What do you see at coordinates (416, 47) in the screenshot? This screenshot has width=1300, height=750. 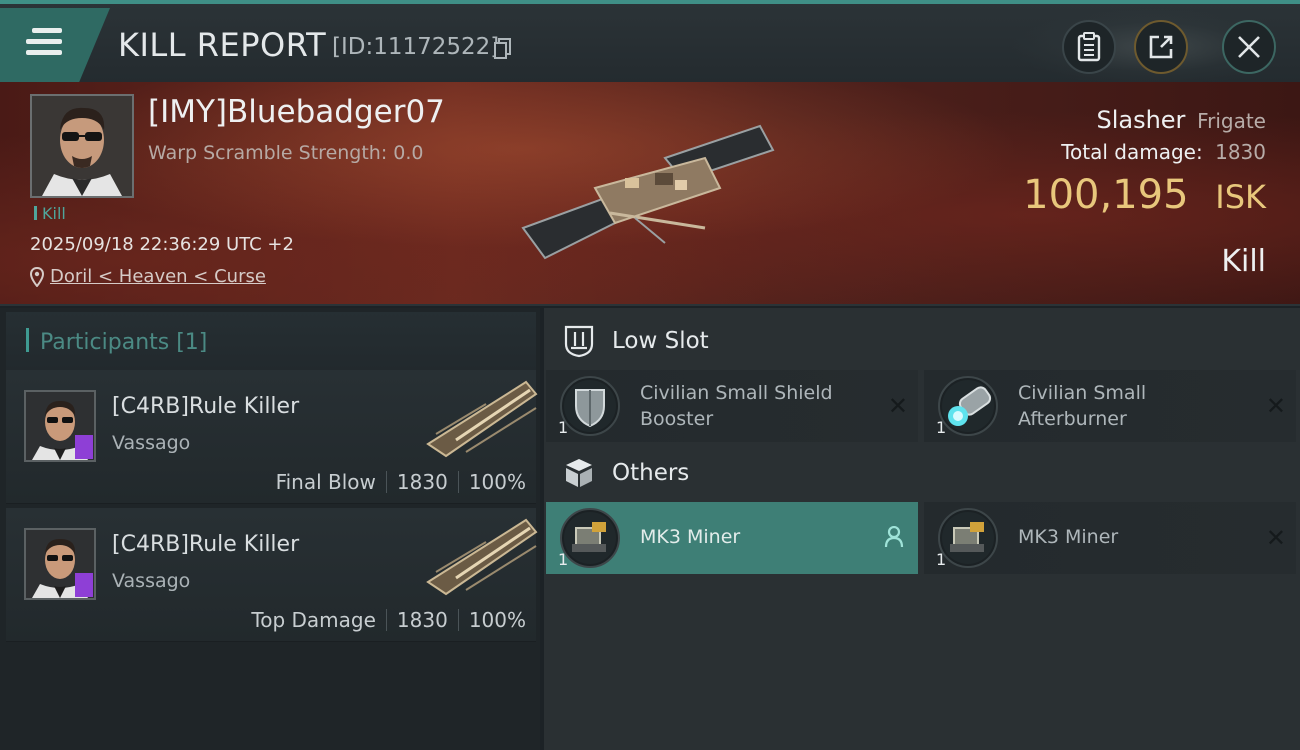 I see `report-id: [ID:11172522]` at bounding box center [416, 47].